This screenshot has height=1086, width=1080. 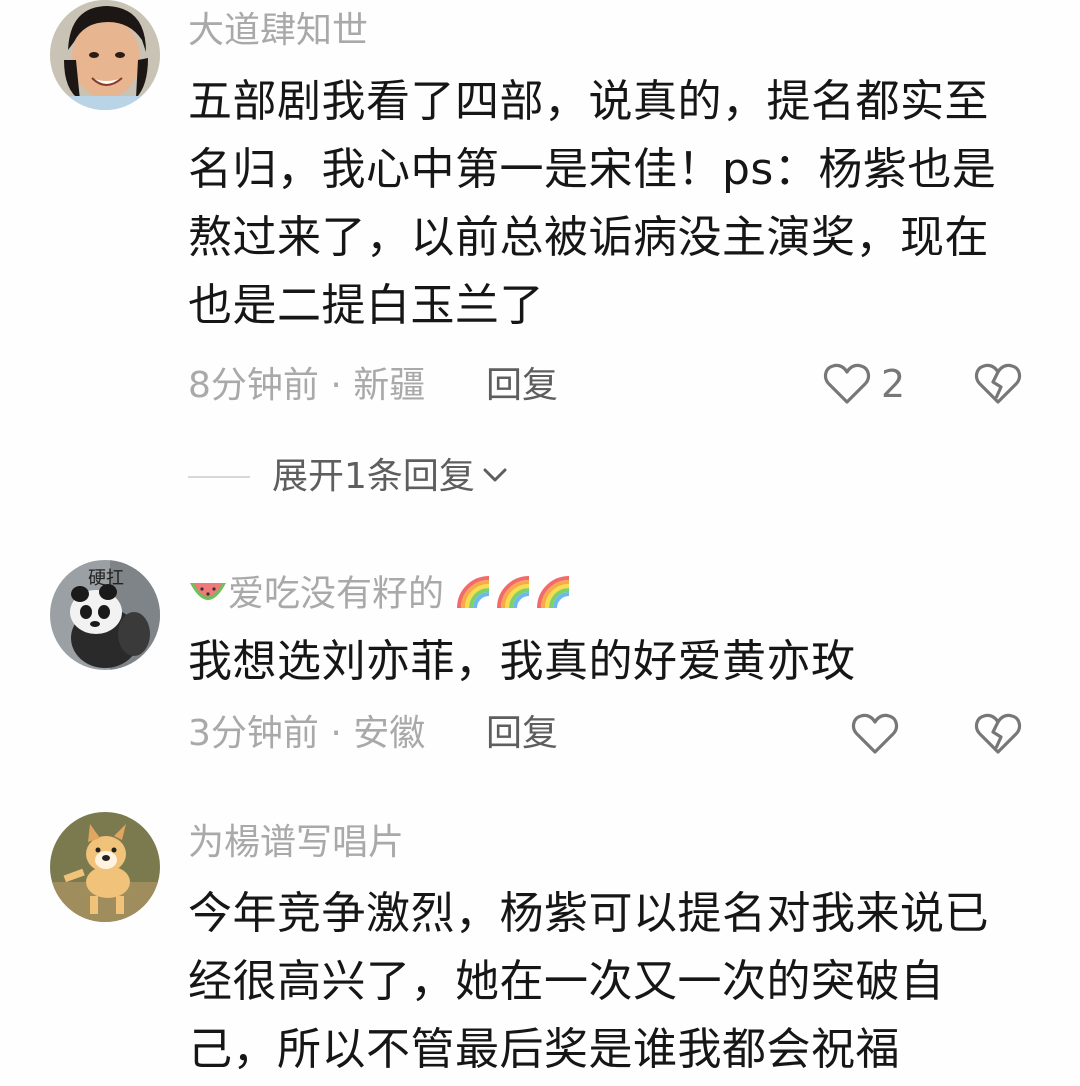 I want to click on comment-text-line: 也是二提白玉兰了, so click(x=366, y=305).